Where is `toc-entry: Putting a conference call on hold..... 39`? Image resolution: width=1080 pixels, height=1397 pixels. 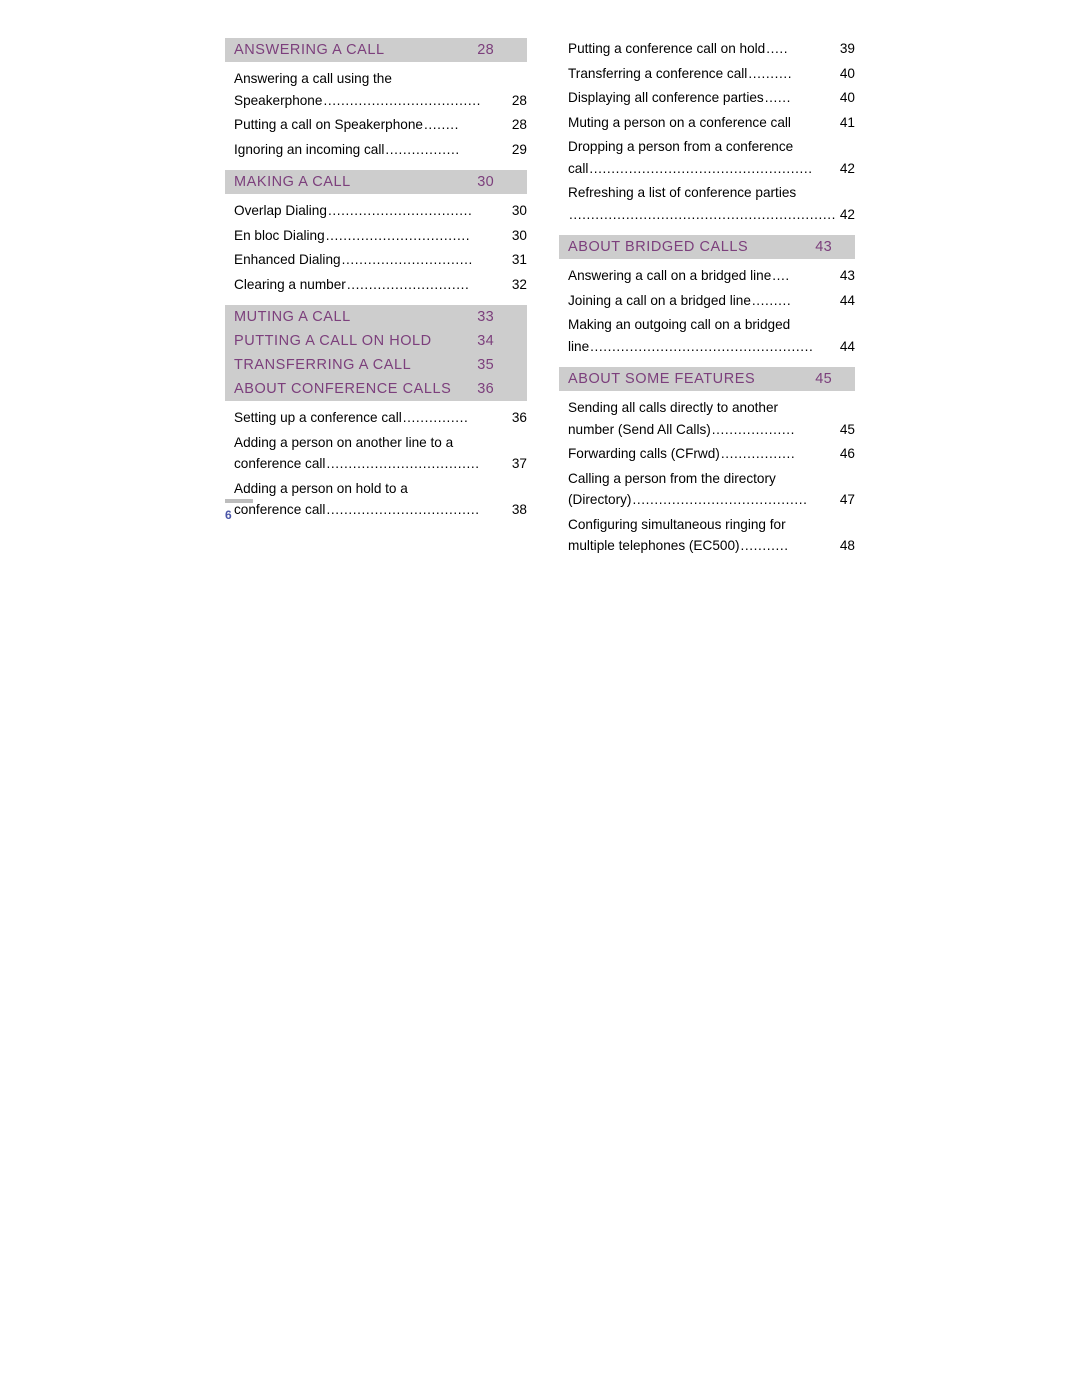 toc-entry: Putting a conference call on hold..... 39 is located at coordinates (711, 49).